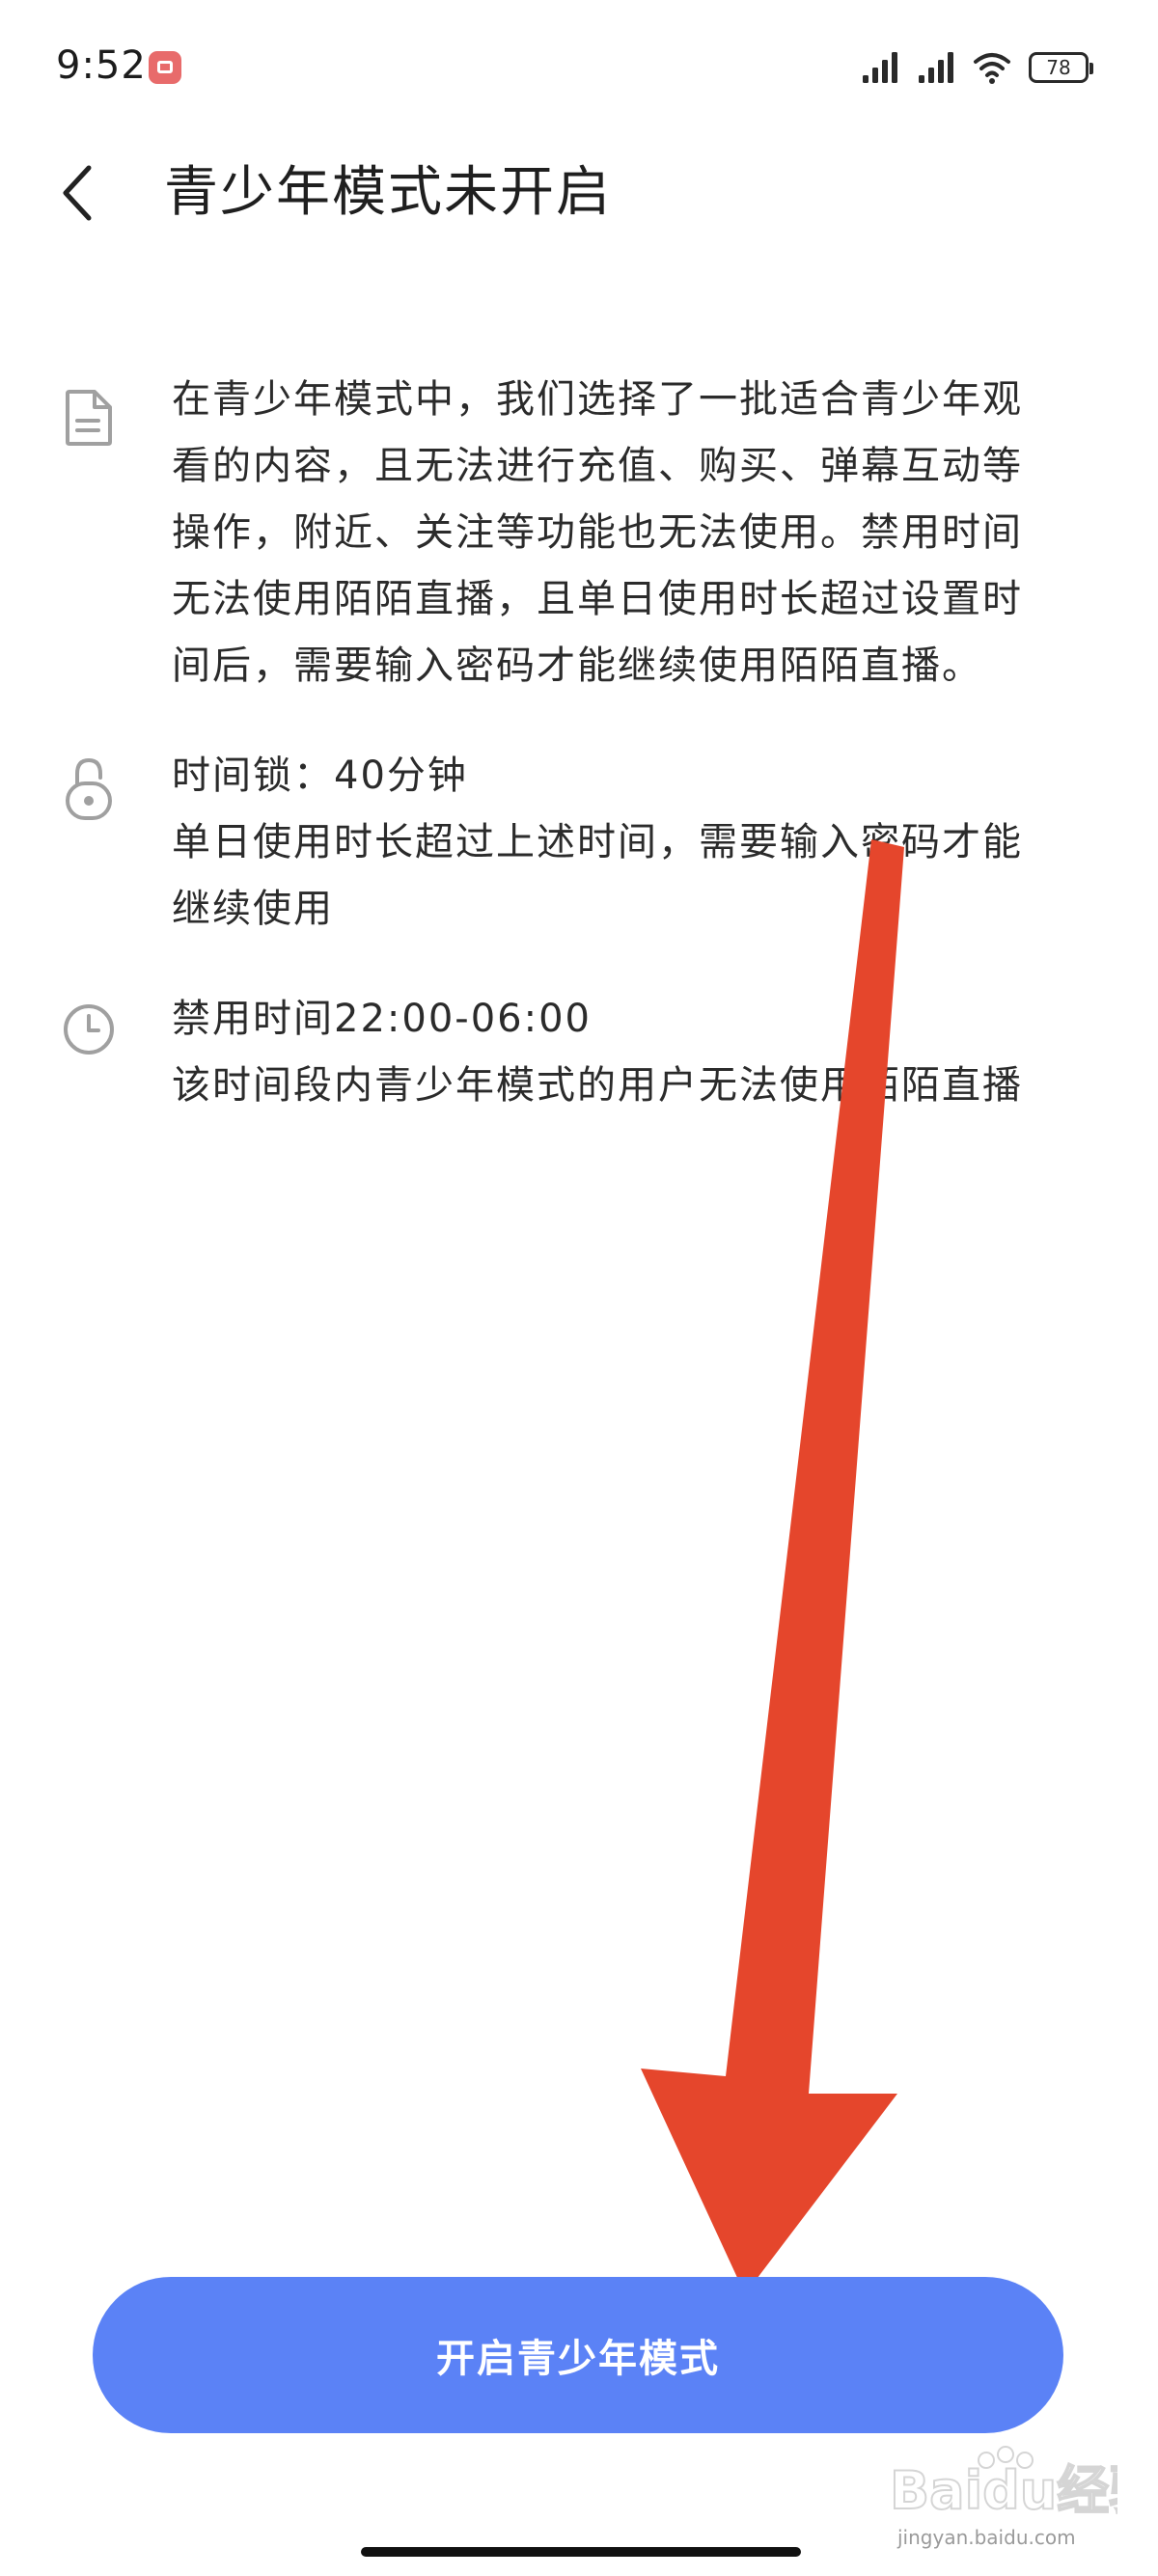  Describe the element at coordinates (320, 776) in the screenshot. I see `text-line: 时间锁：40分钟` at that location.